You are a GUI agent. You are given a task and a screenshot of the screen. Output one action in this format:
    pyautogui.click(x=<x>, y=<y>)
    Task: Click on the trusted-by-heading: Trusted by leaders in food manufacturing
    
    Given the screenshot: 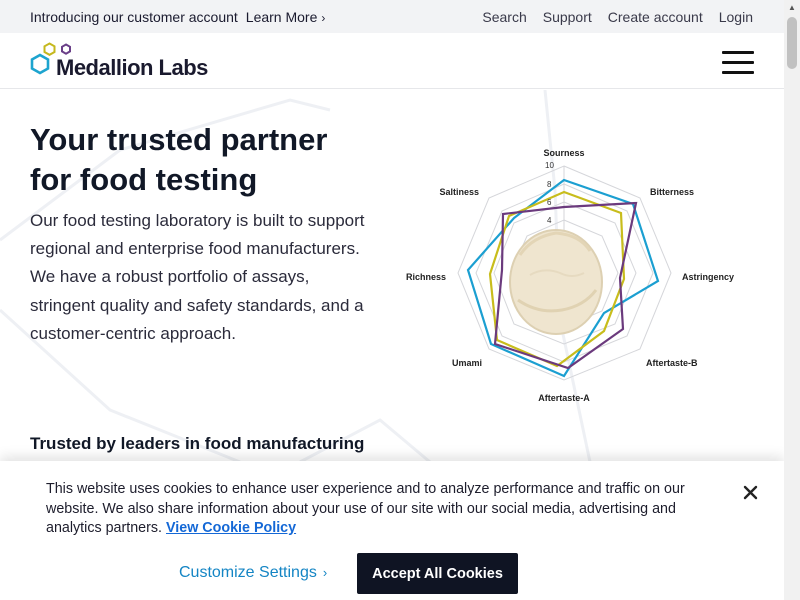 What is the action you would take?
    pyautogui.click(x=197, y=443)
    